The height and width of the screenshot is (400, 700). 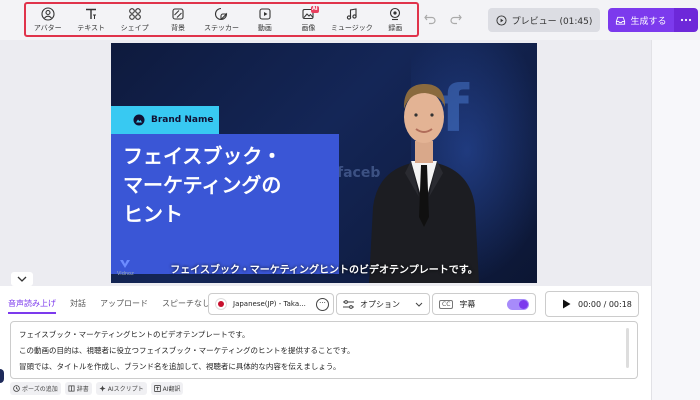 I want to click on tool-sticker: ステッカー, so click(x=221, y=19).